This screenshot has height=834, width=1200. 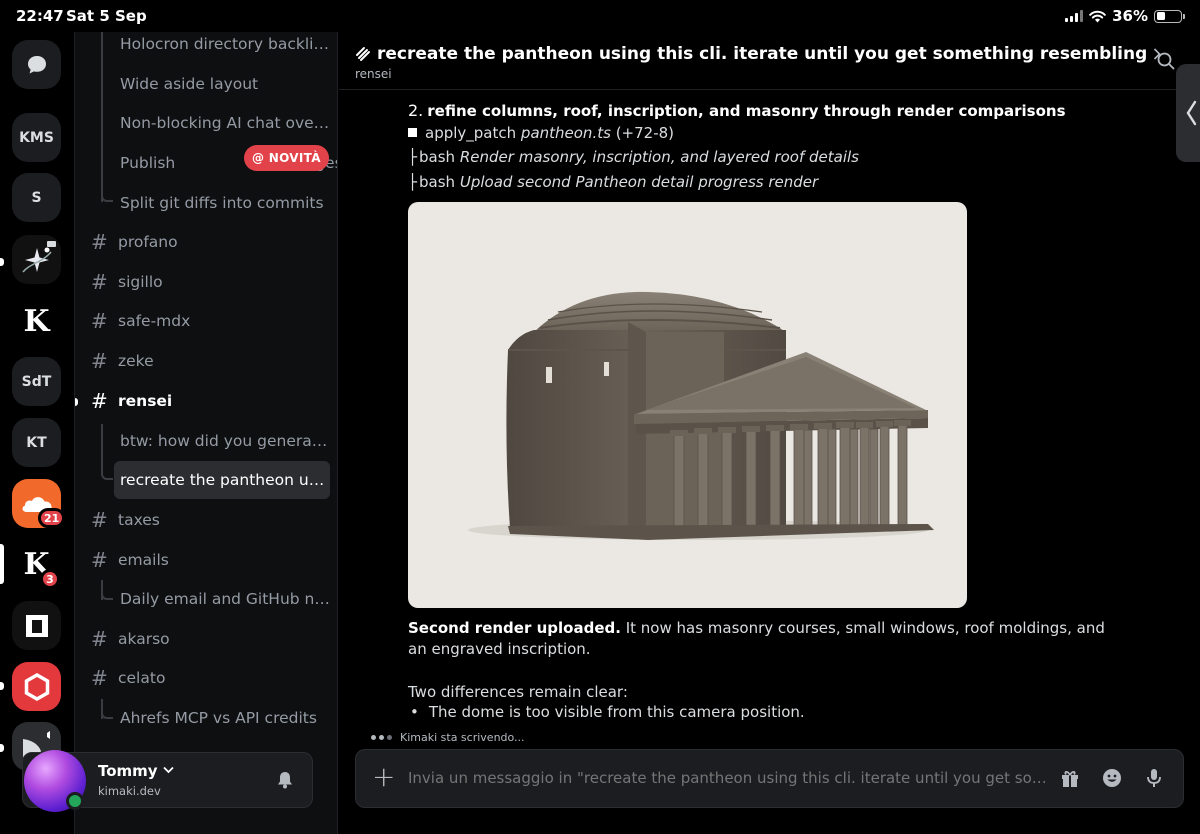 What do you see at coordinates (286, 158) in the screenshot?
I see `new-messages-badge: @ NOVITÀ` at bounding box center [286, 158].